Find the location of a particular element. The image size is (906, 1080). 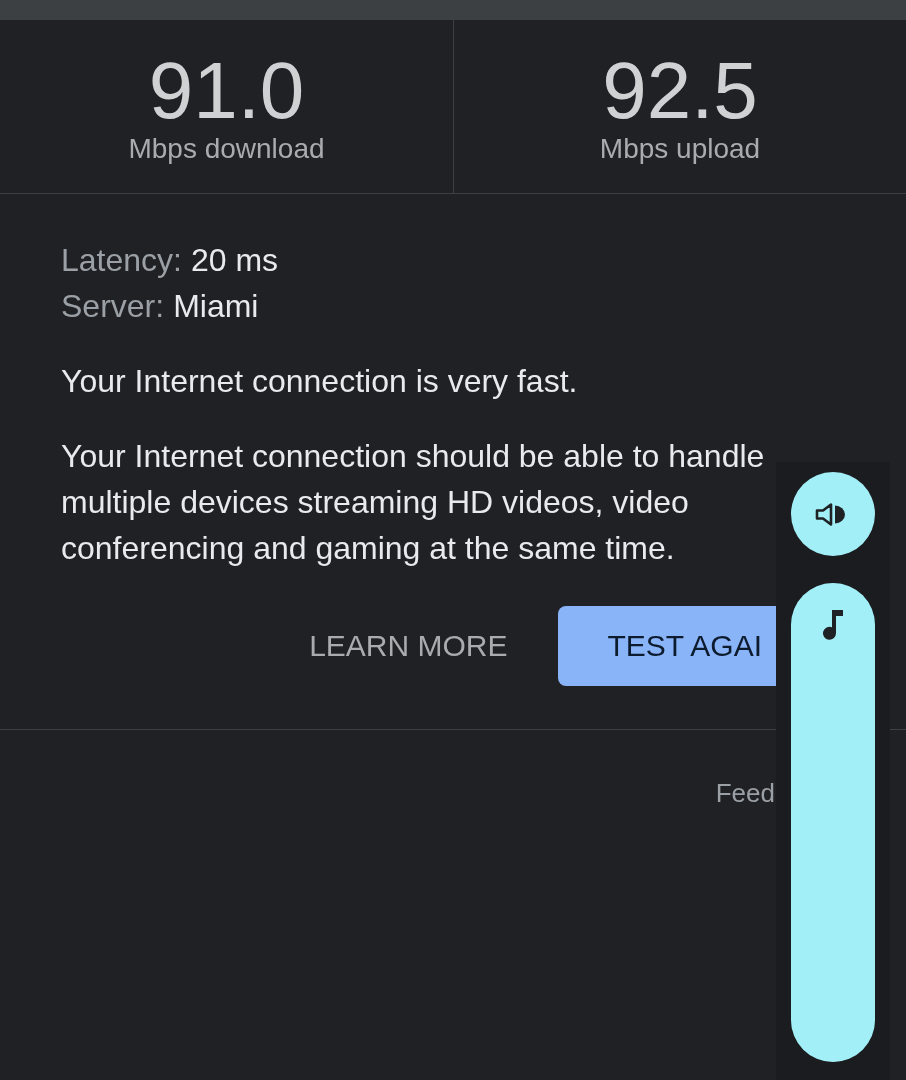

text-button: LEARN MORE is located at coordinates (408, 646).